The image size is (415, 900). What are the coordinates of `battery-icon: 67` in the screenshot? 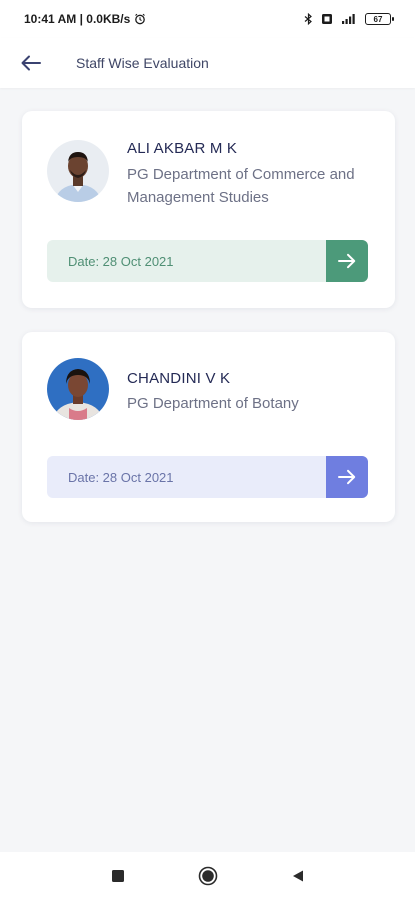 It's located at (379, 19).